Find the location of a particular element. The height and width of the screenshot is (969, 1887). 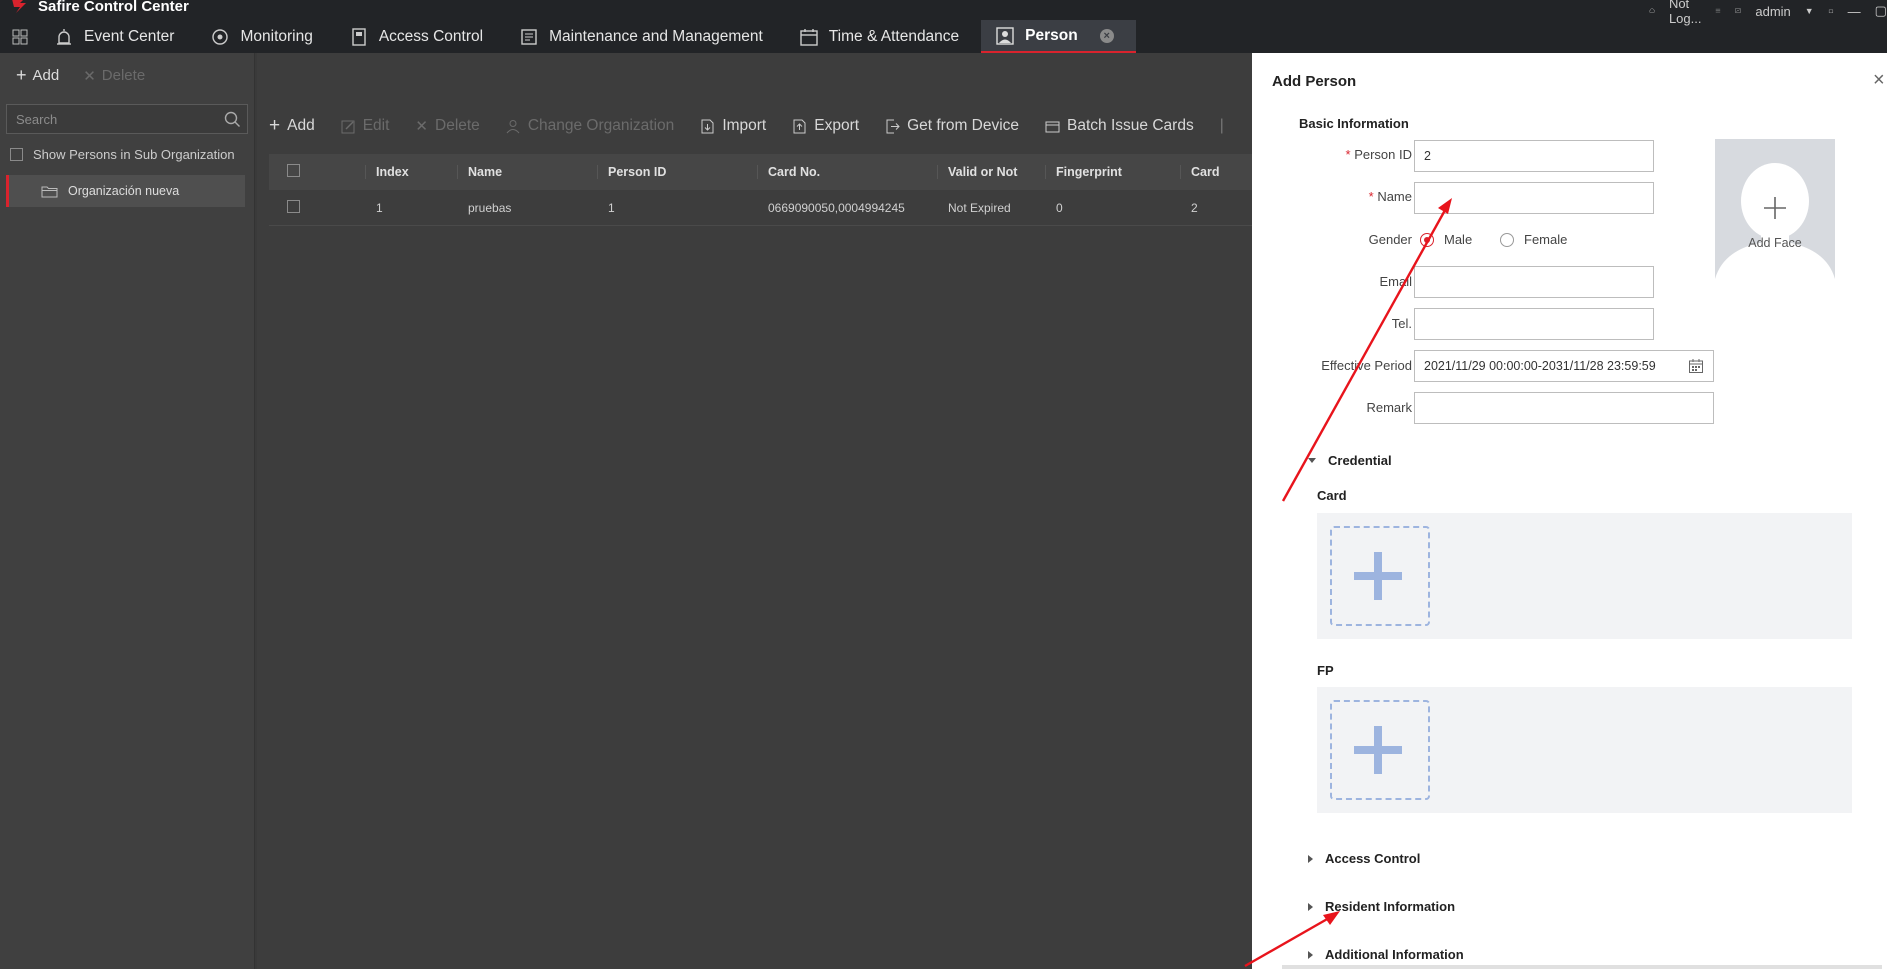

basic-info-title: Basic Information is located at coordinates (1354, 123).